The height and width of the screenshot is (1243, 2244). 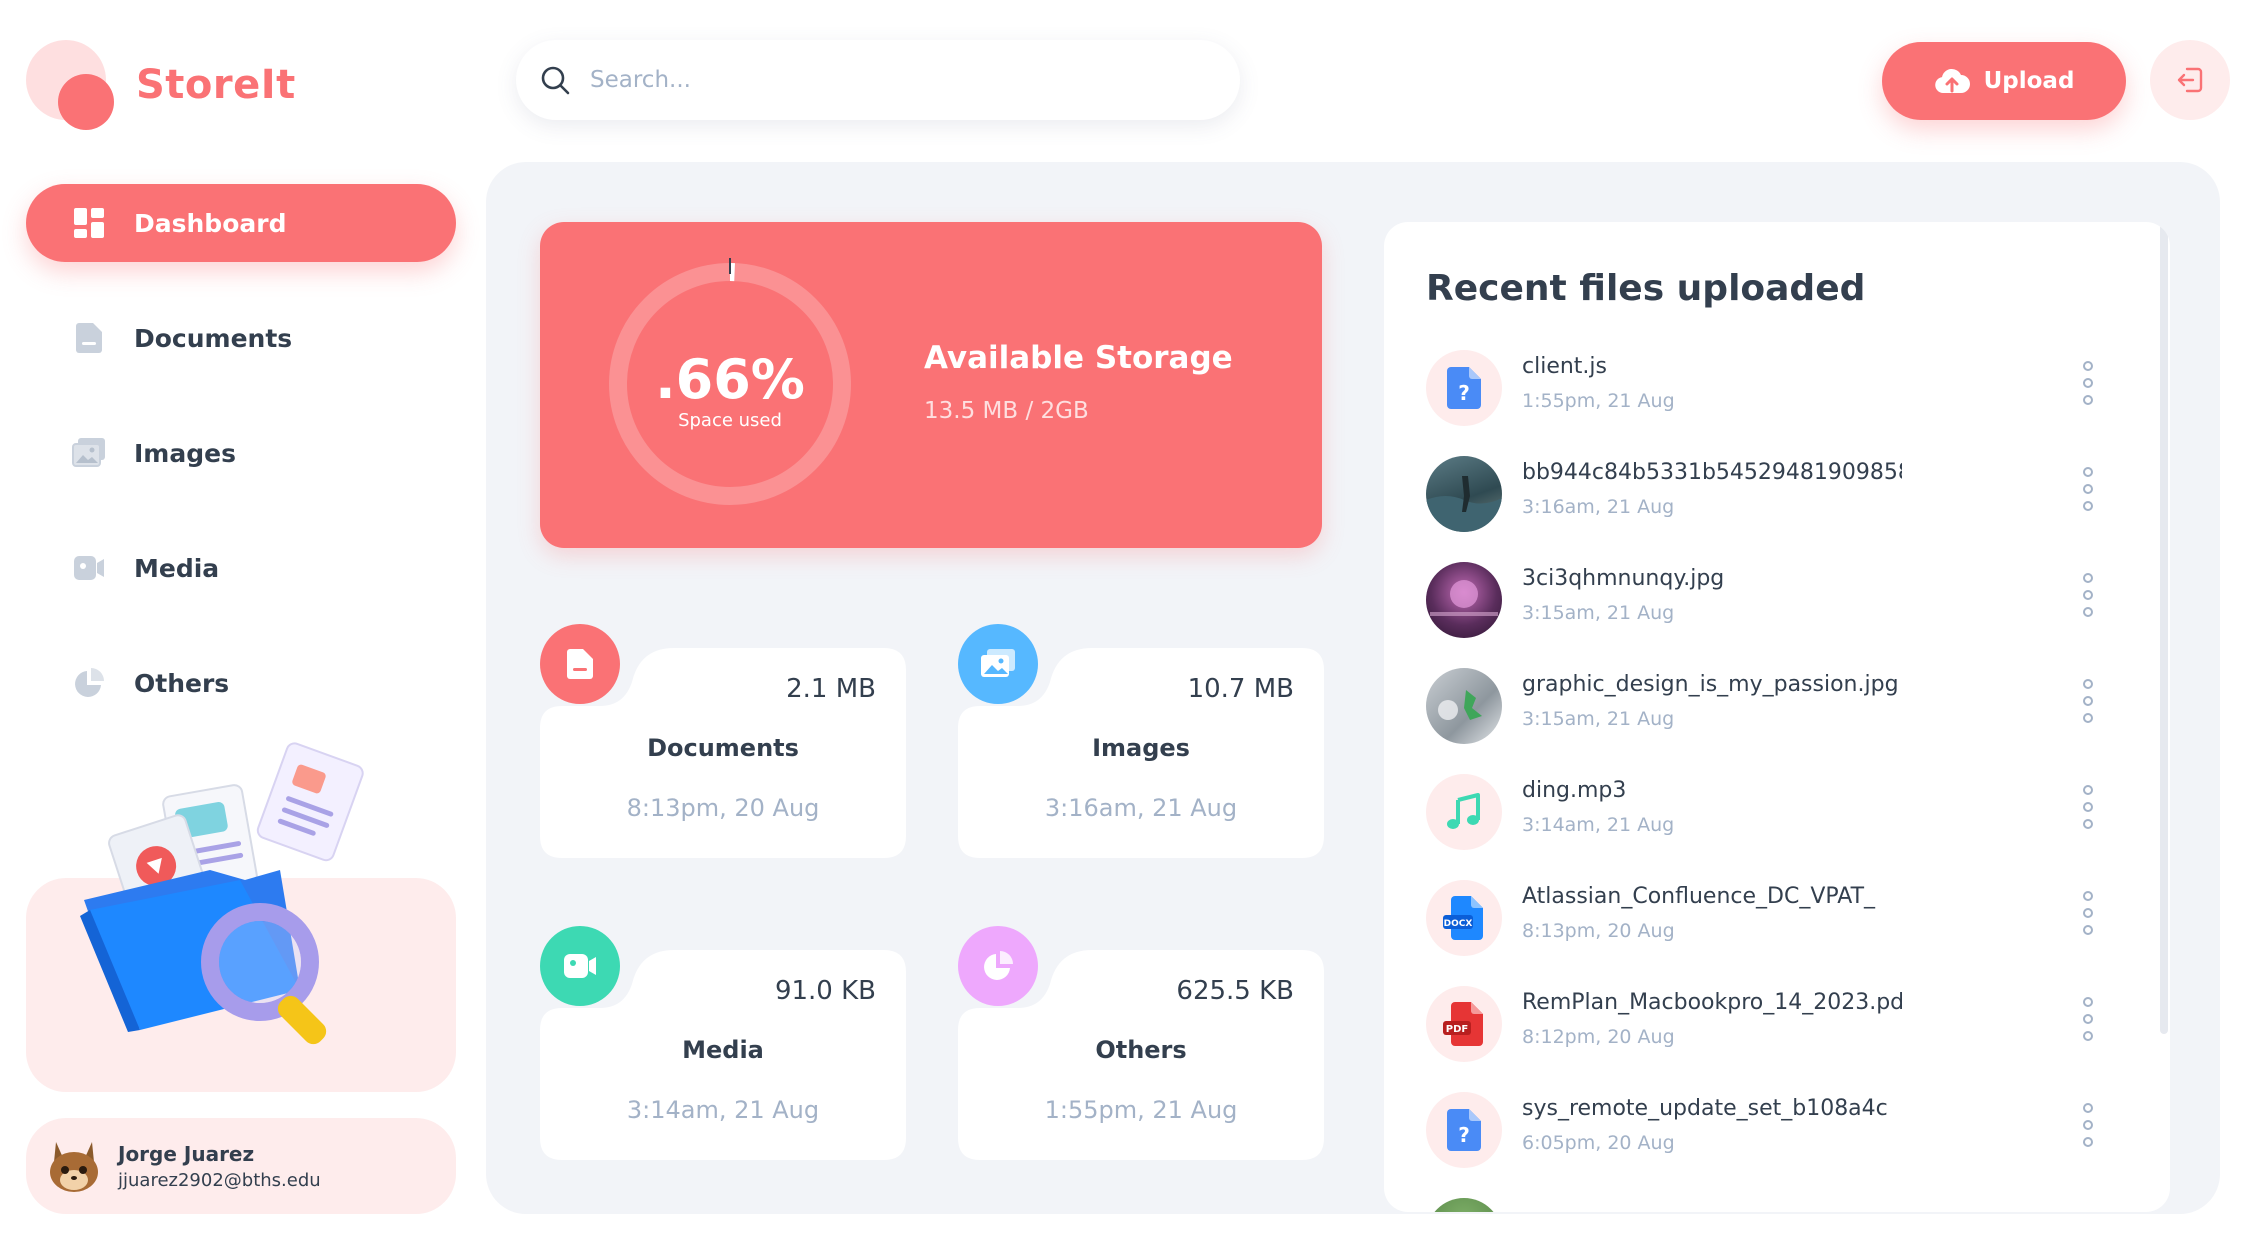 I want to click on card-size: 625.5 KB, so click(x=1235, y=991).